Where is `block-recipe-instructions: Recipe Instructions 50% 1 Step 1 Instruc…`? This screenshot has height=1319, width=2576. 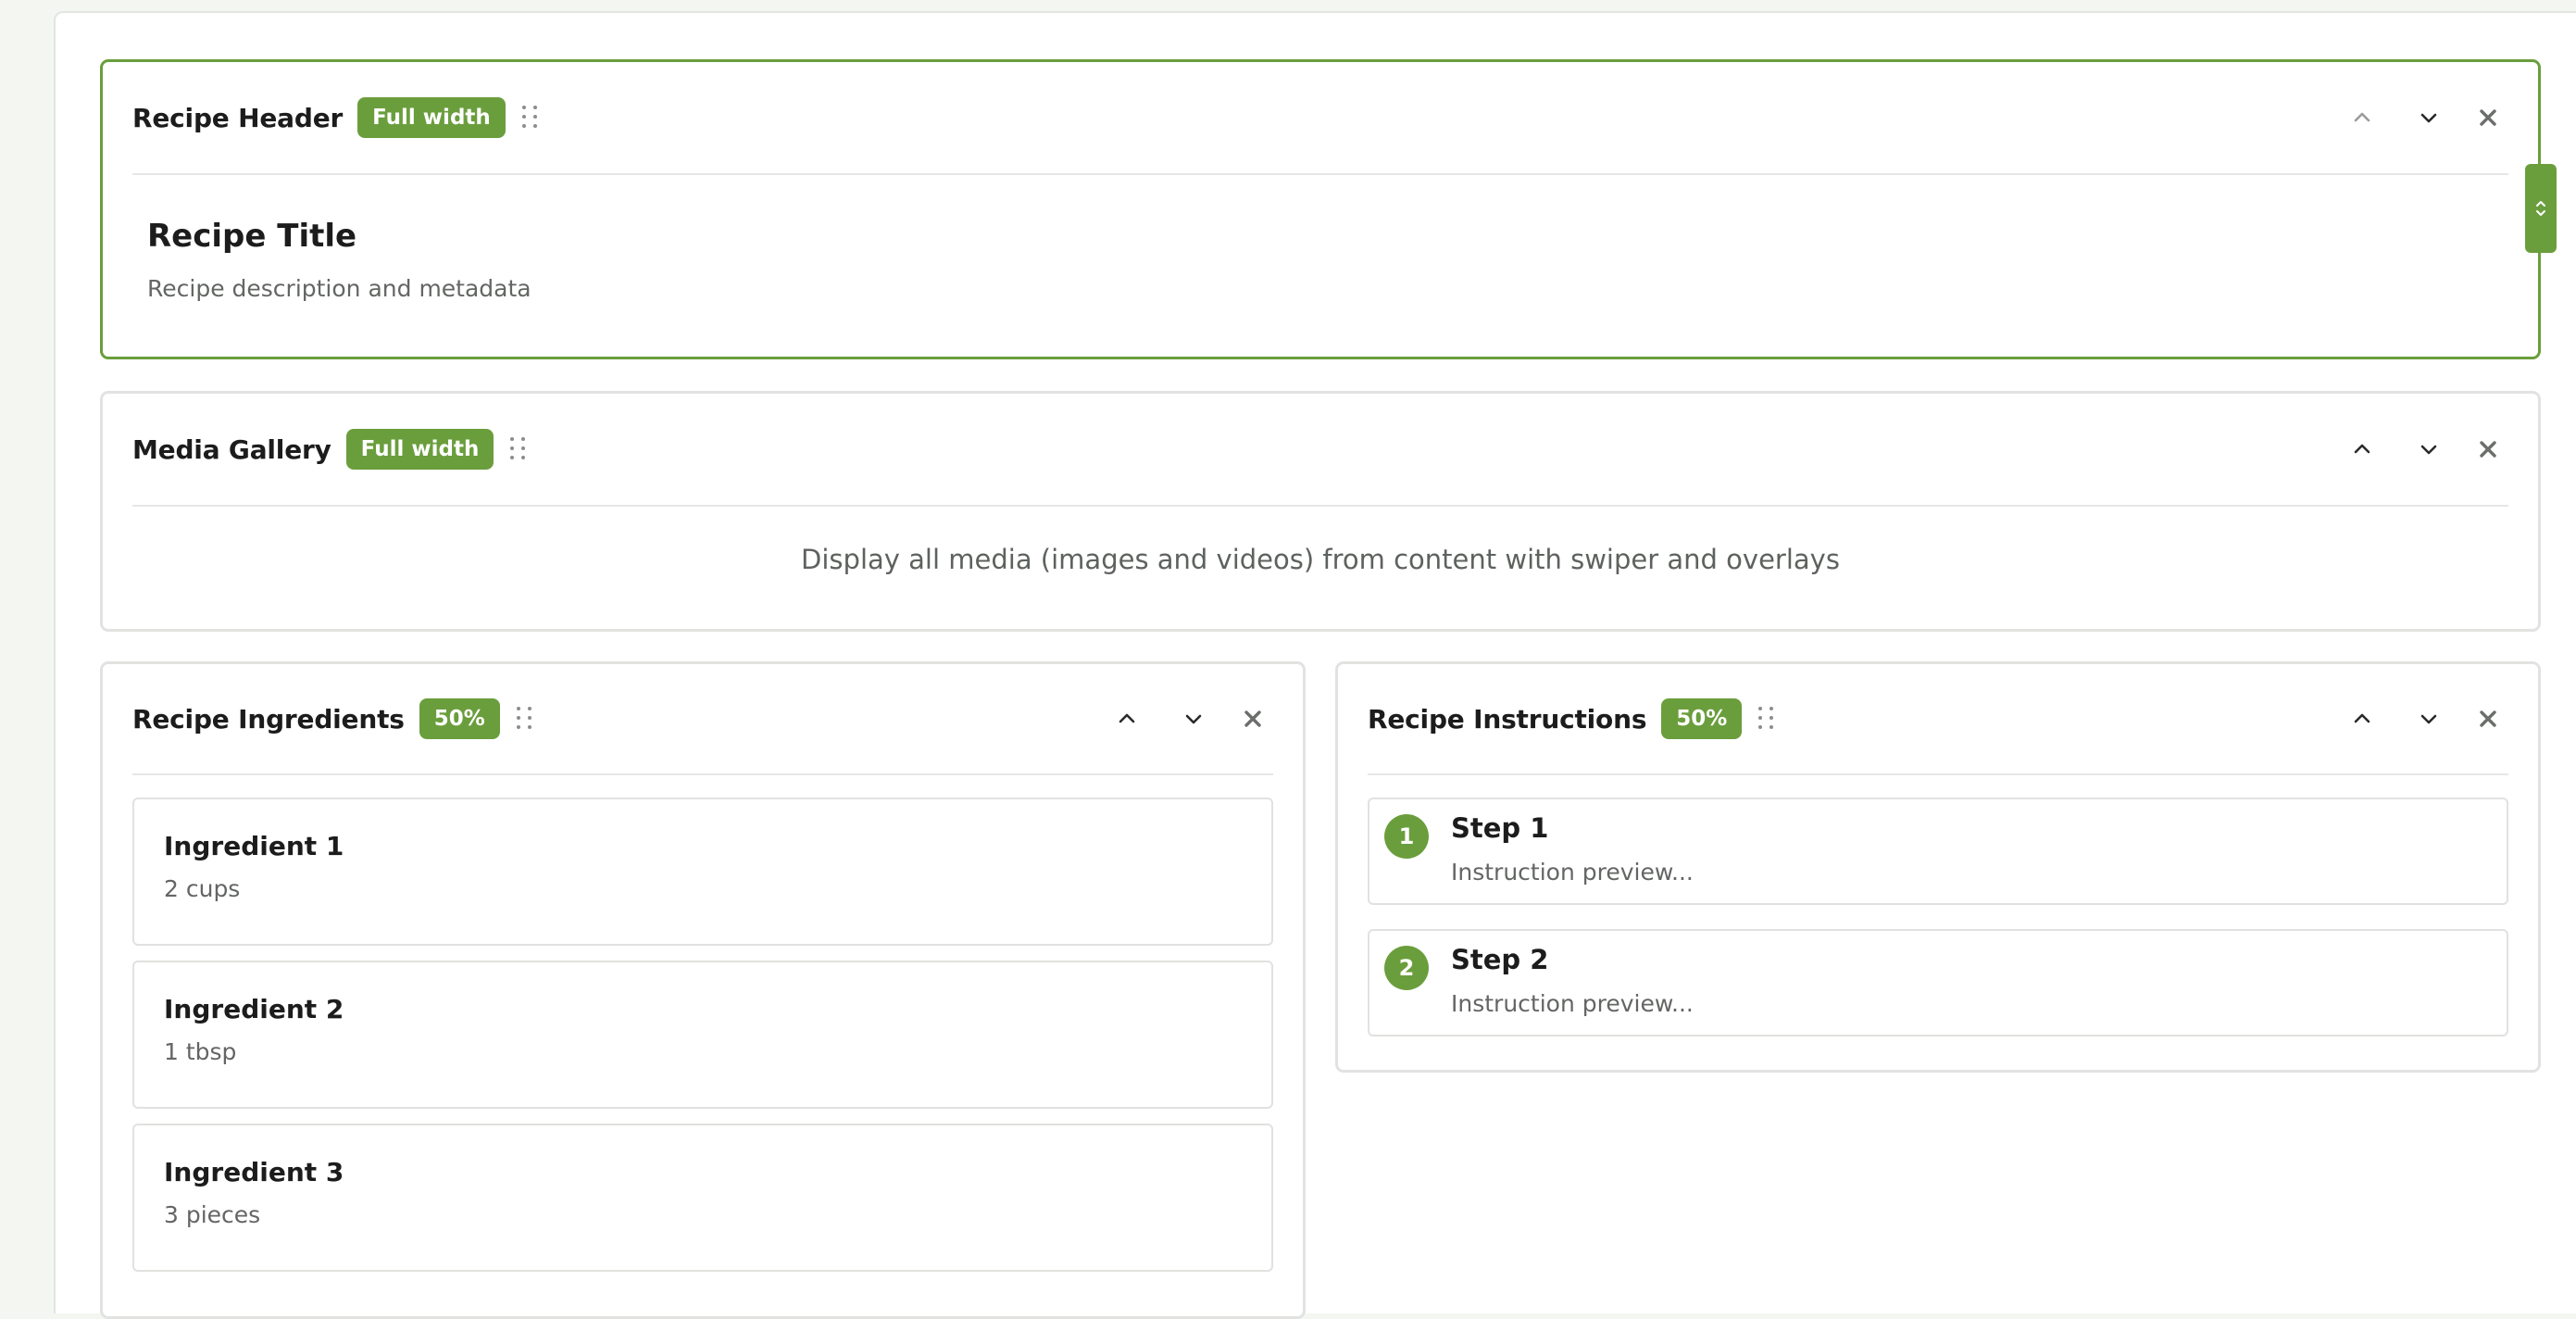
block-recipe-instructions: Recipe Instructions 50% 1 Step 1 Instruc… is located at coordinates (1938, 867).